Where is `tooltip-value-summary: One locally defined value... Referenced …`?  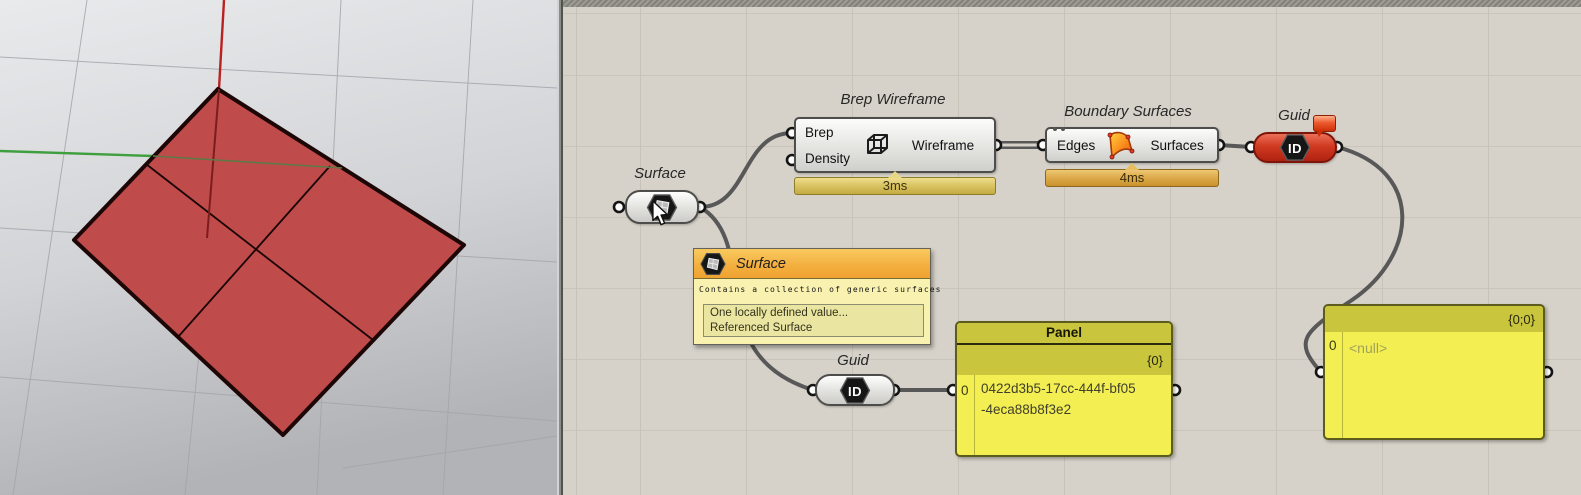 tooltip-value-summary: One locally defined value... Referenced … is located at coordinates (813, 320).